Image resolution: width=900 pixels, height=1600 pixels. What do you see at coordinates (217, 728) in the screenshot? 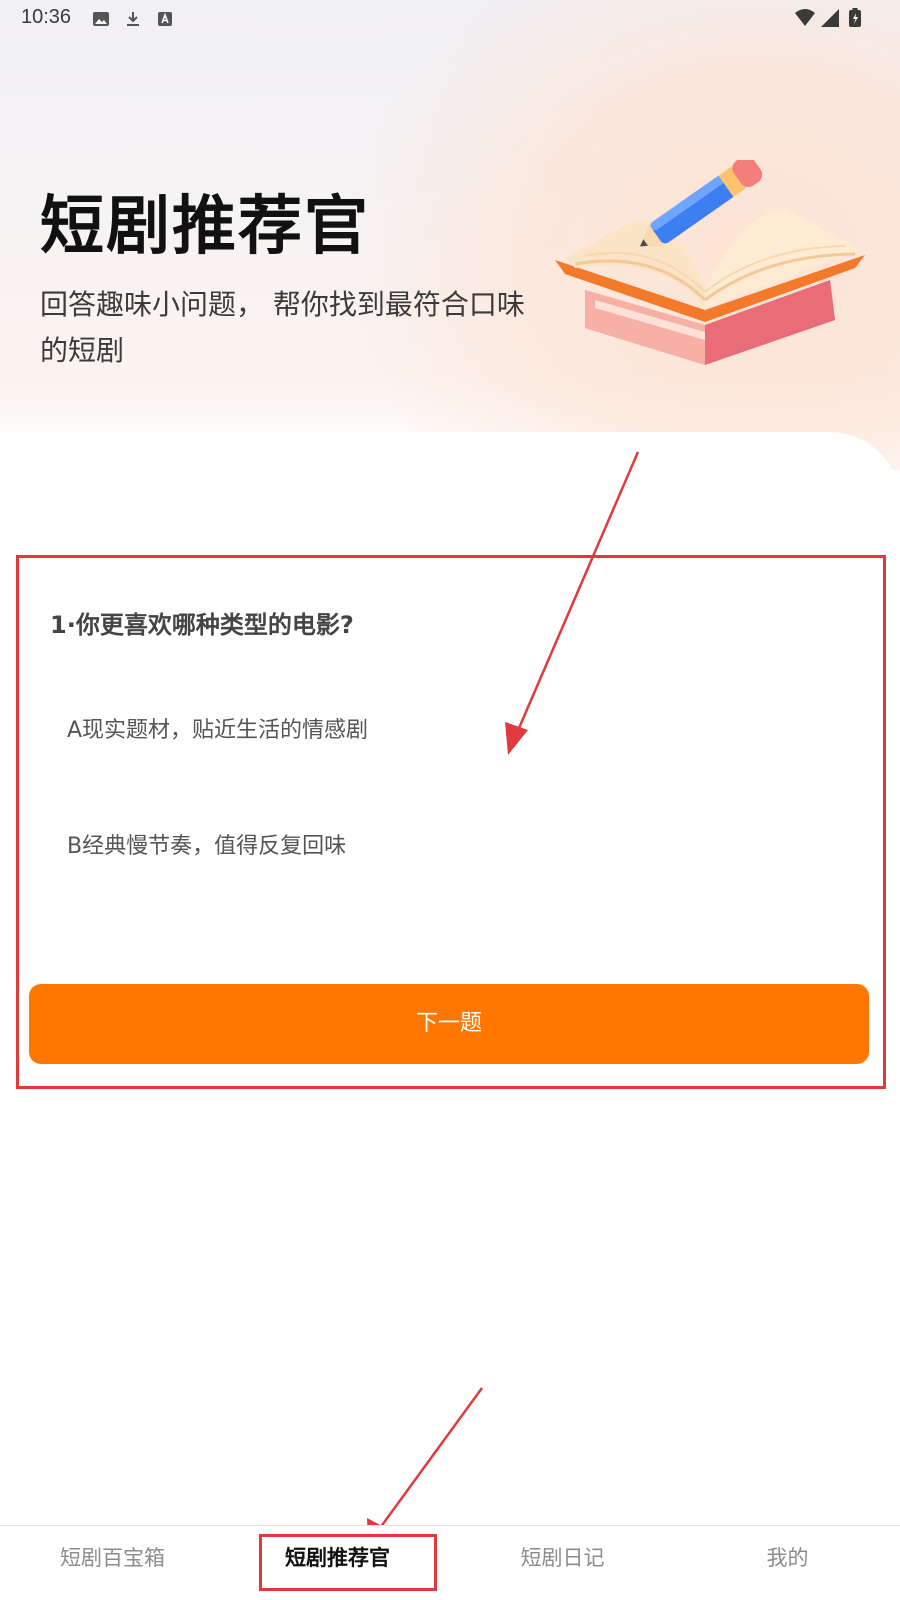
I see `option-a: A现实题材，贴近生活的情感剧` at bounding box center [217, 728].